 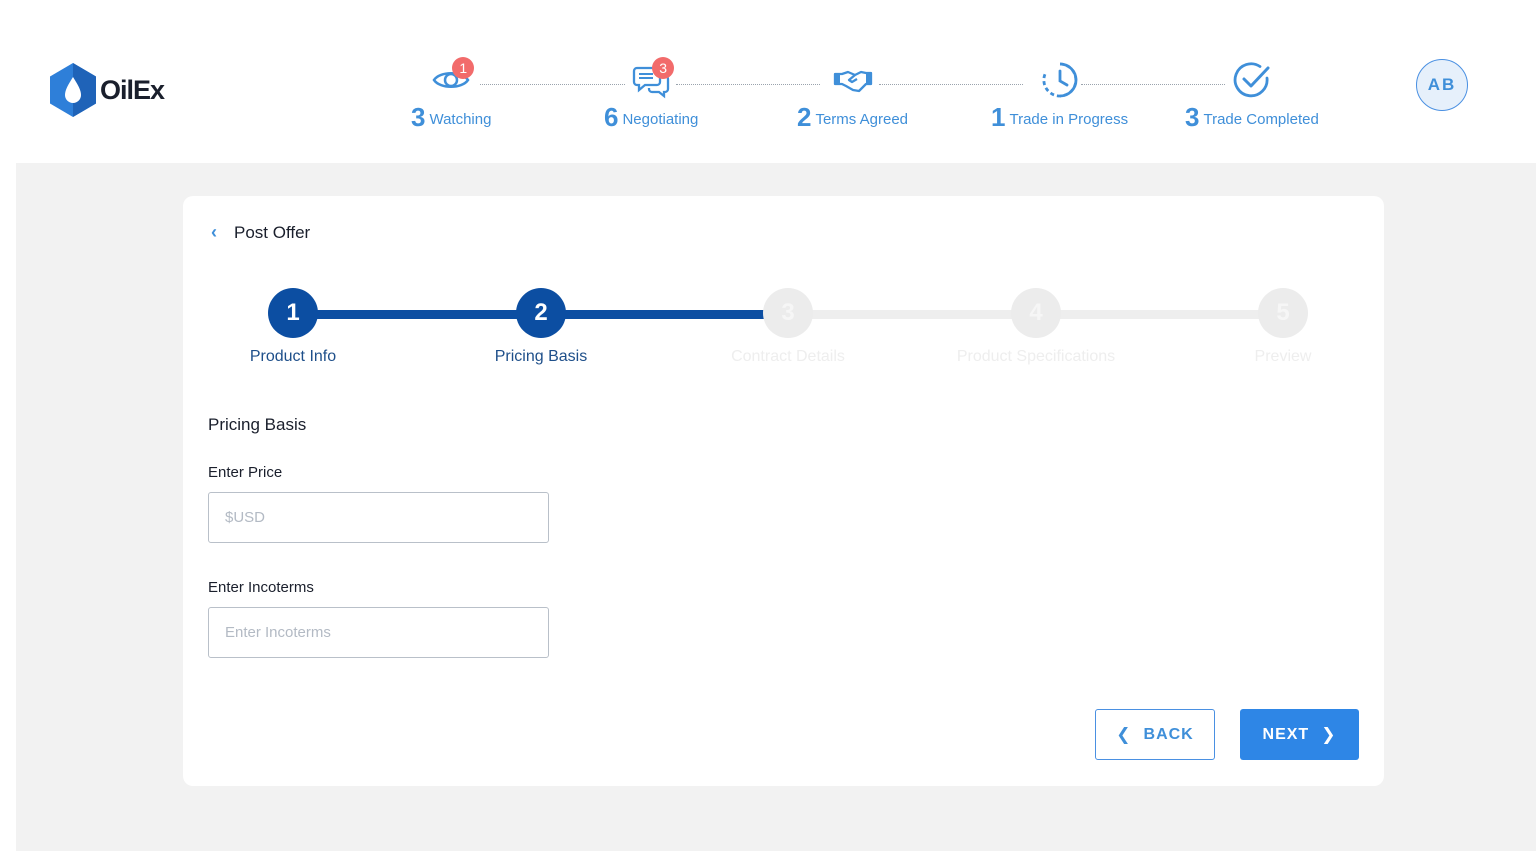 I want to click on handshake-icon, so click(x=853, y=80).